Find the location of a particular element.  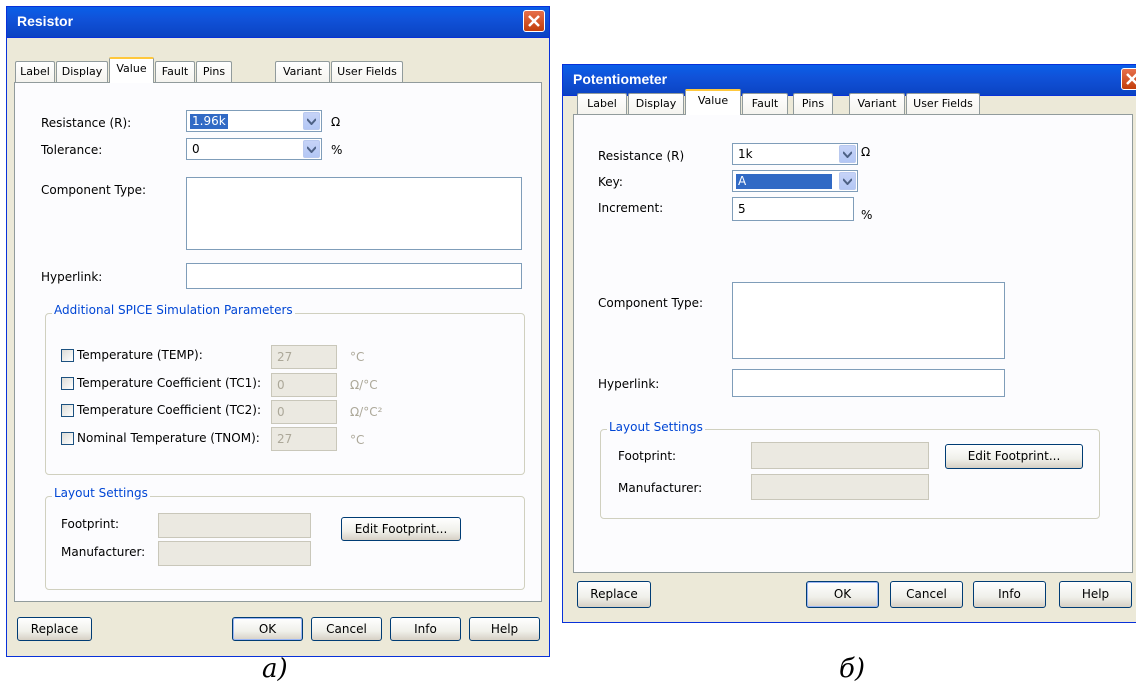

tolerance-value: 0 is located at coordinates (196, 149).